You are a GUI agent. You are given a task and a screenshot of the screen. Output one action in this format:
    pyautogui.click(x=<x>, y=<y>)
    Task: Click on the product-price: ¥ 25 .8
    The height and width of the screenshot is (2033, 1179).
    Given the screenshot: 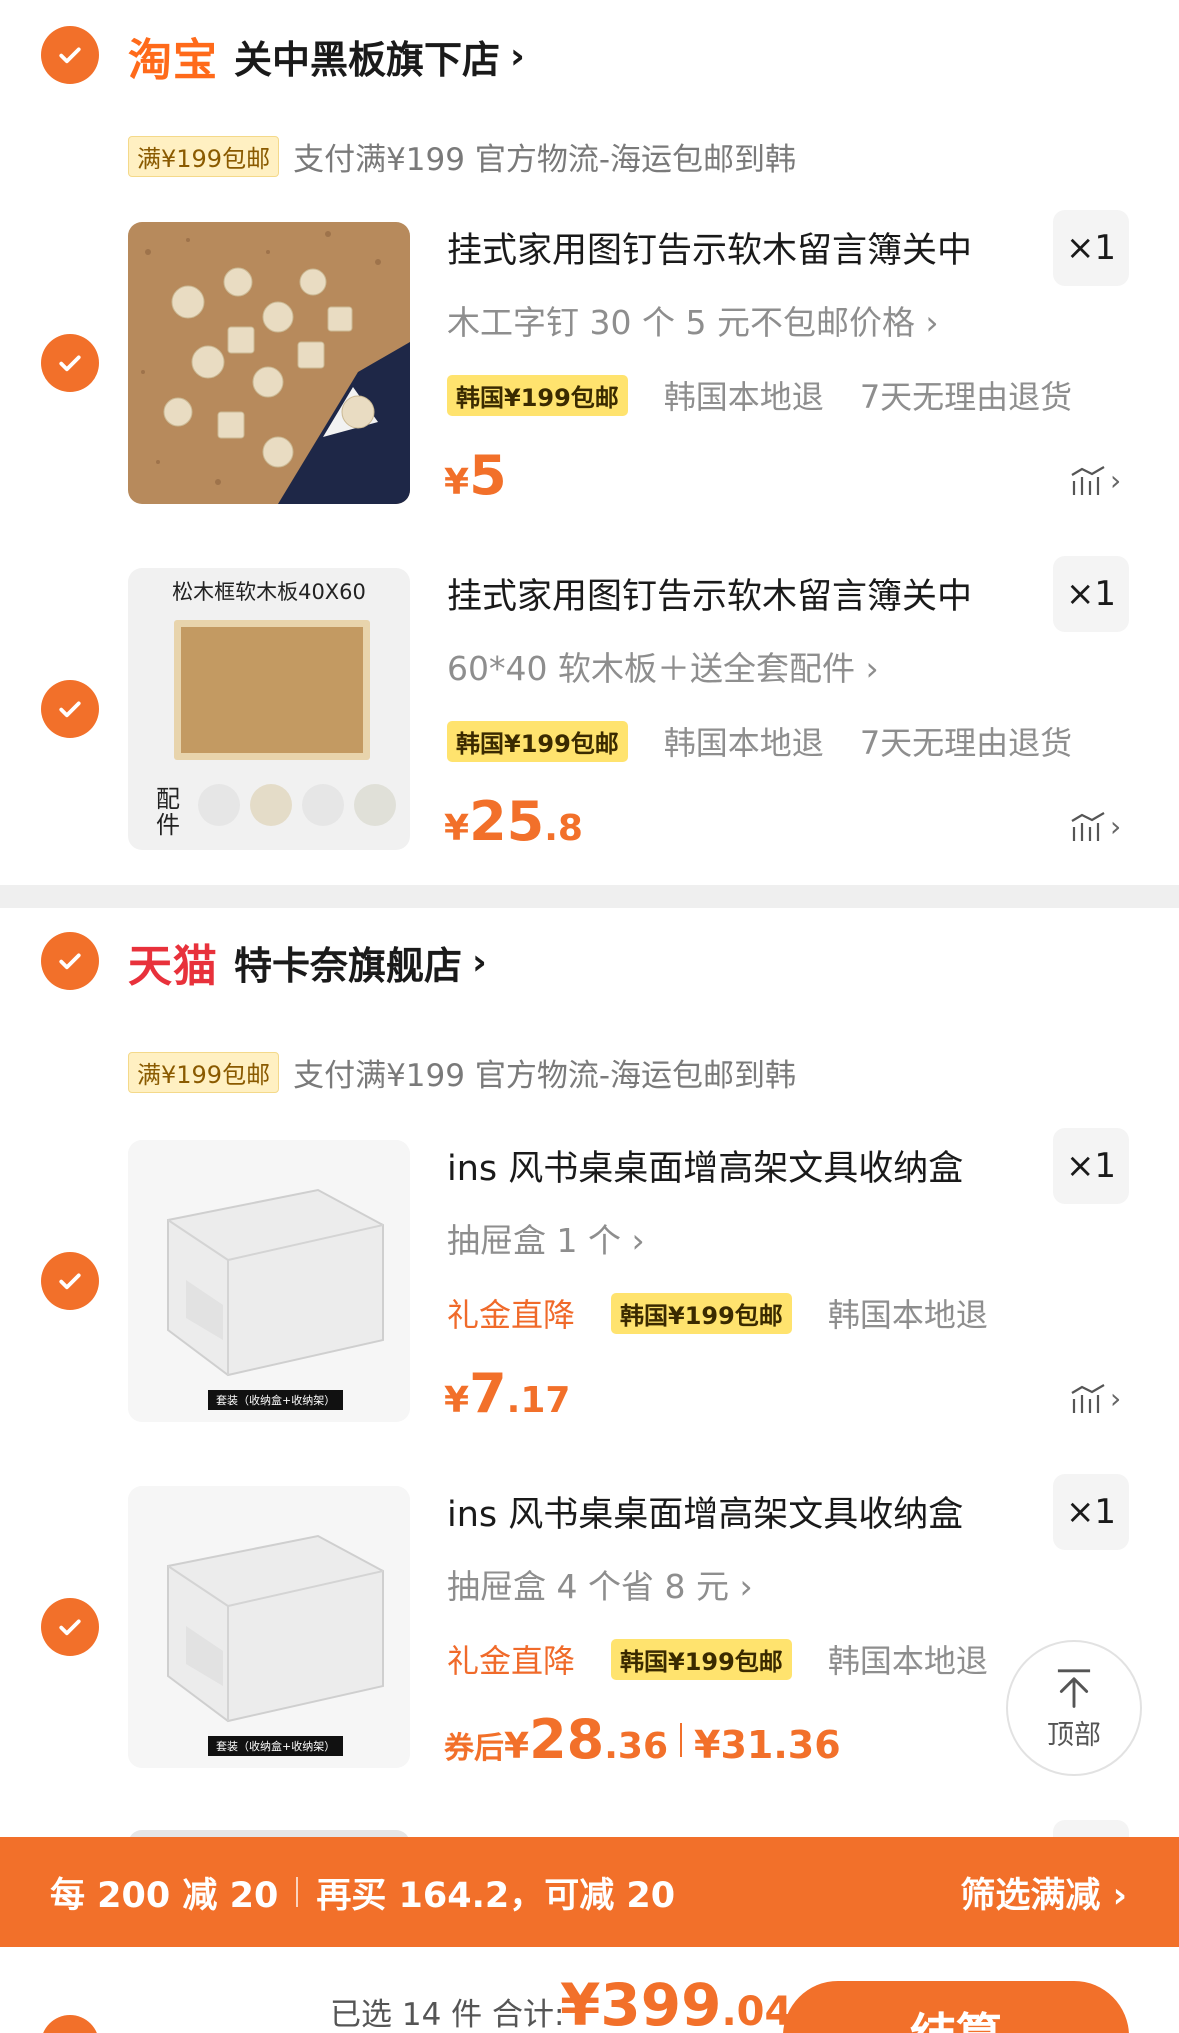 What is the action you would take?
    pyautogui.click(x=513, y=821)
    